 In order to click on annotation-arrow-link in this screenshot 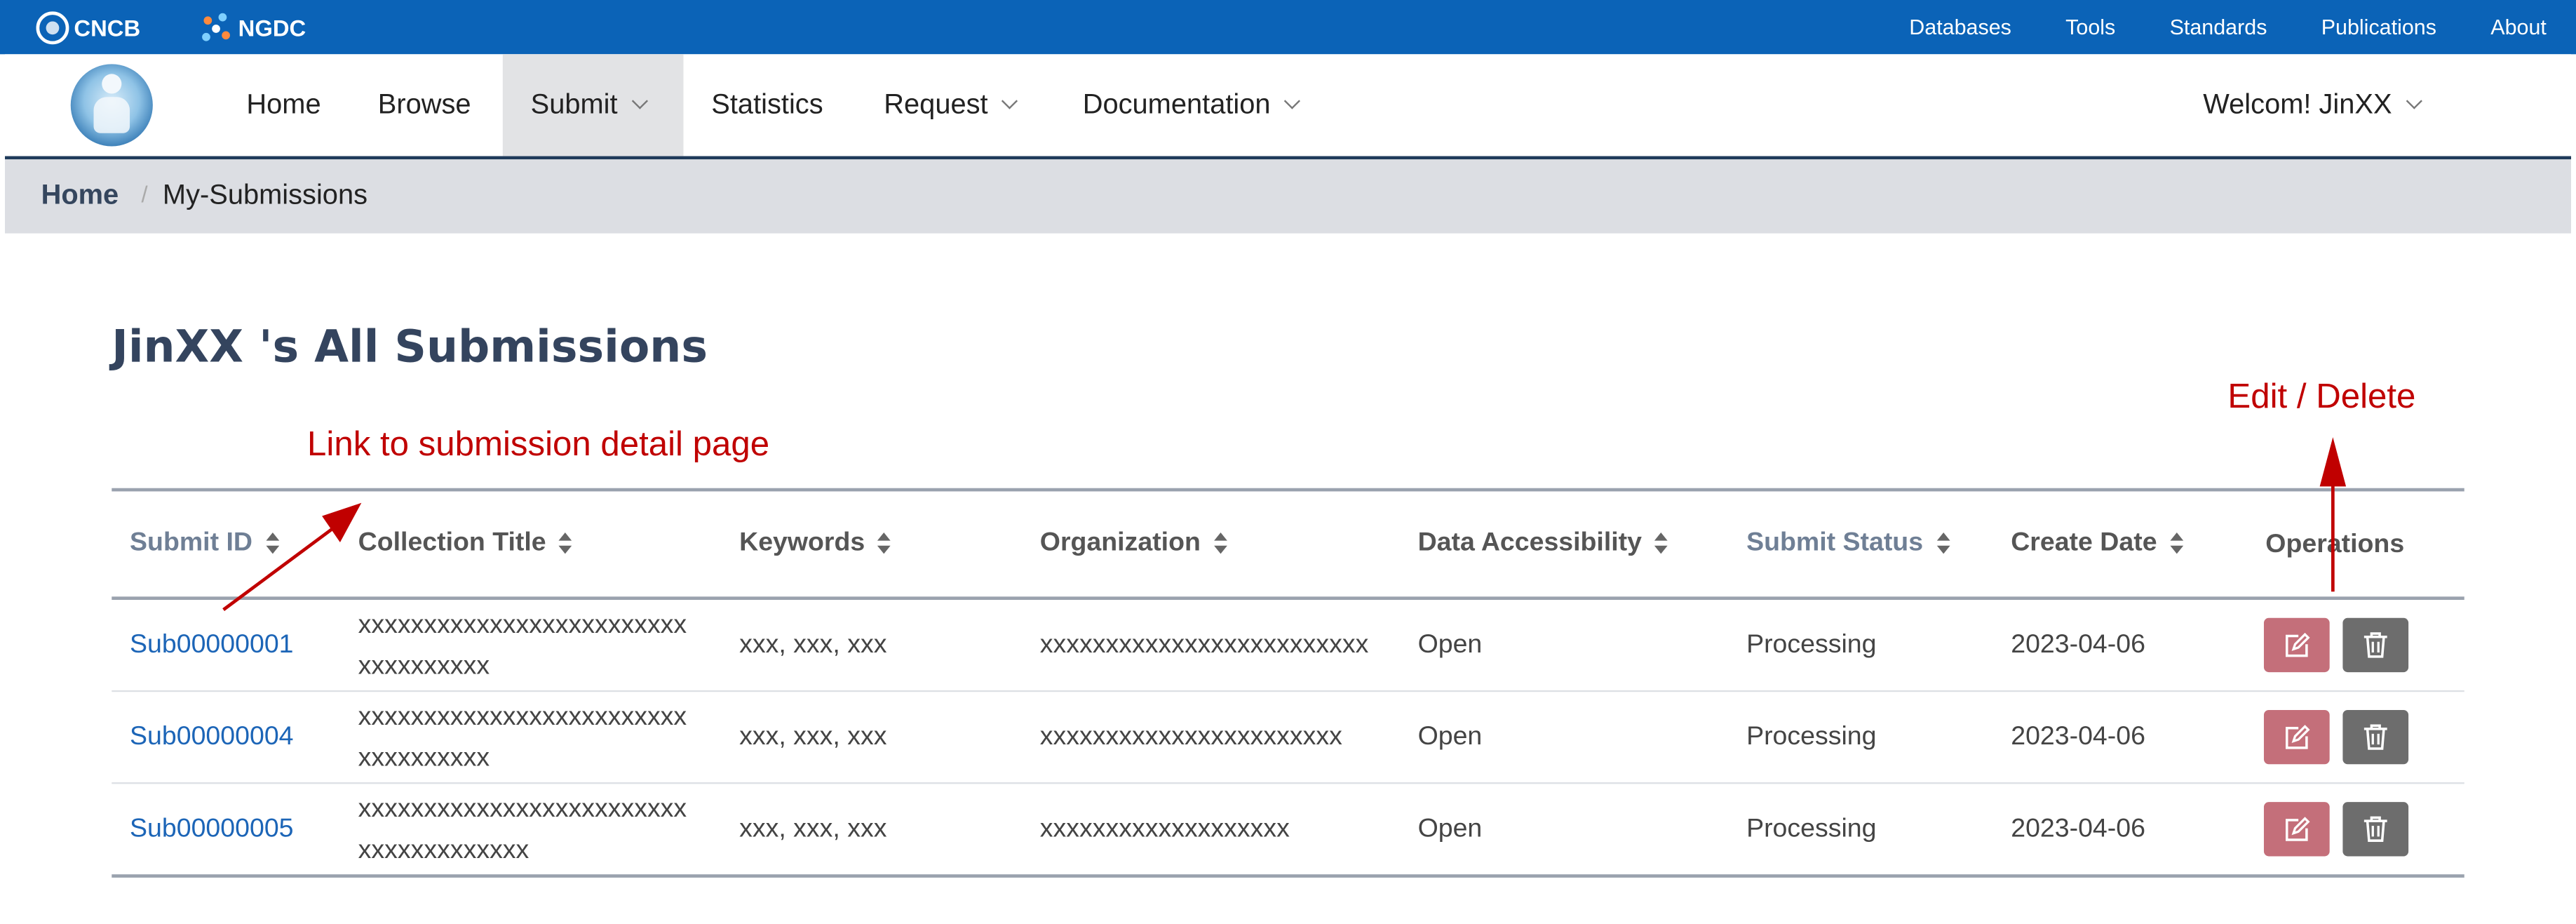, I will do `click(292, 556)`.